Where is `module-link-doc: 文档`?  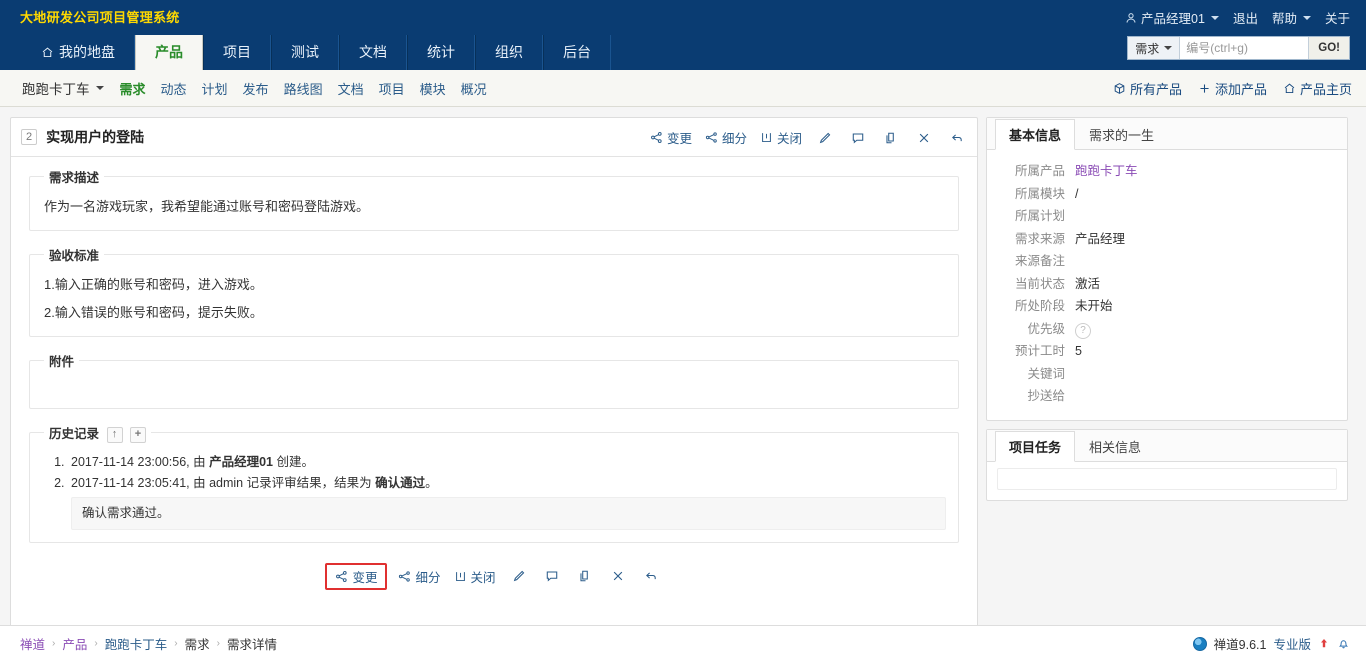
module-link-doc: 文档 is located at coordinates (351, 88).